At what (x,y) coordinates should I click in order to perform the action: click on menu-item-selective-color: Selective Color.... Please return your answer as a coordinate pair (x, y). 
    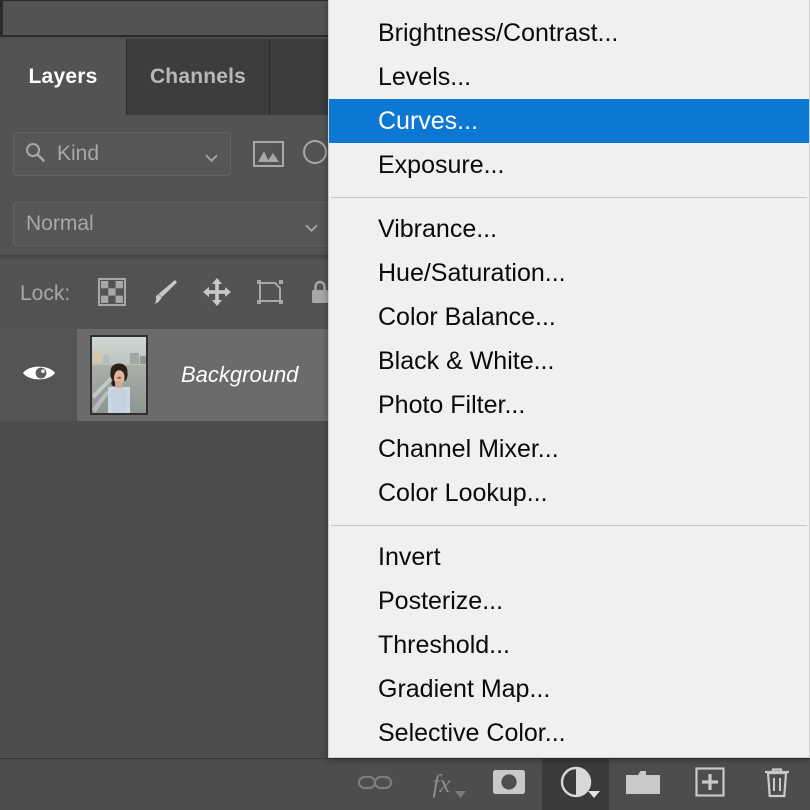
    Looking at the image, I should click on (569, 733).